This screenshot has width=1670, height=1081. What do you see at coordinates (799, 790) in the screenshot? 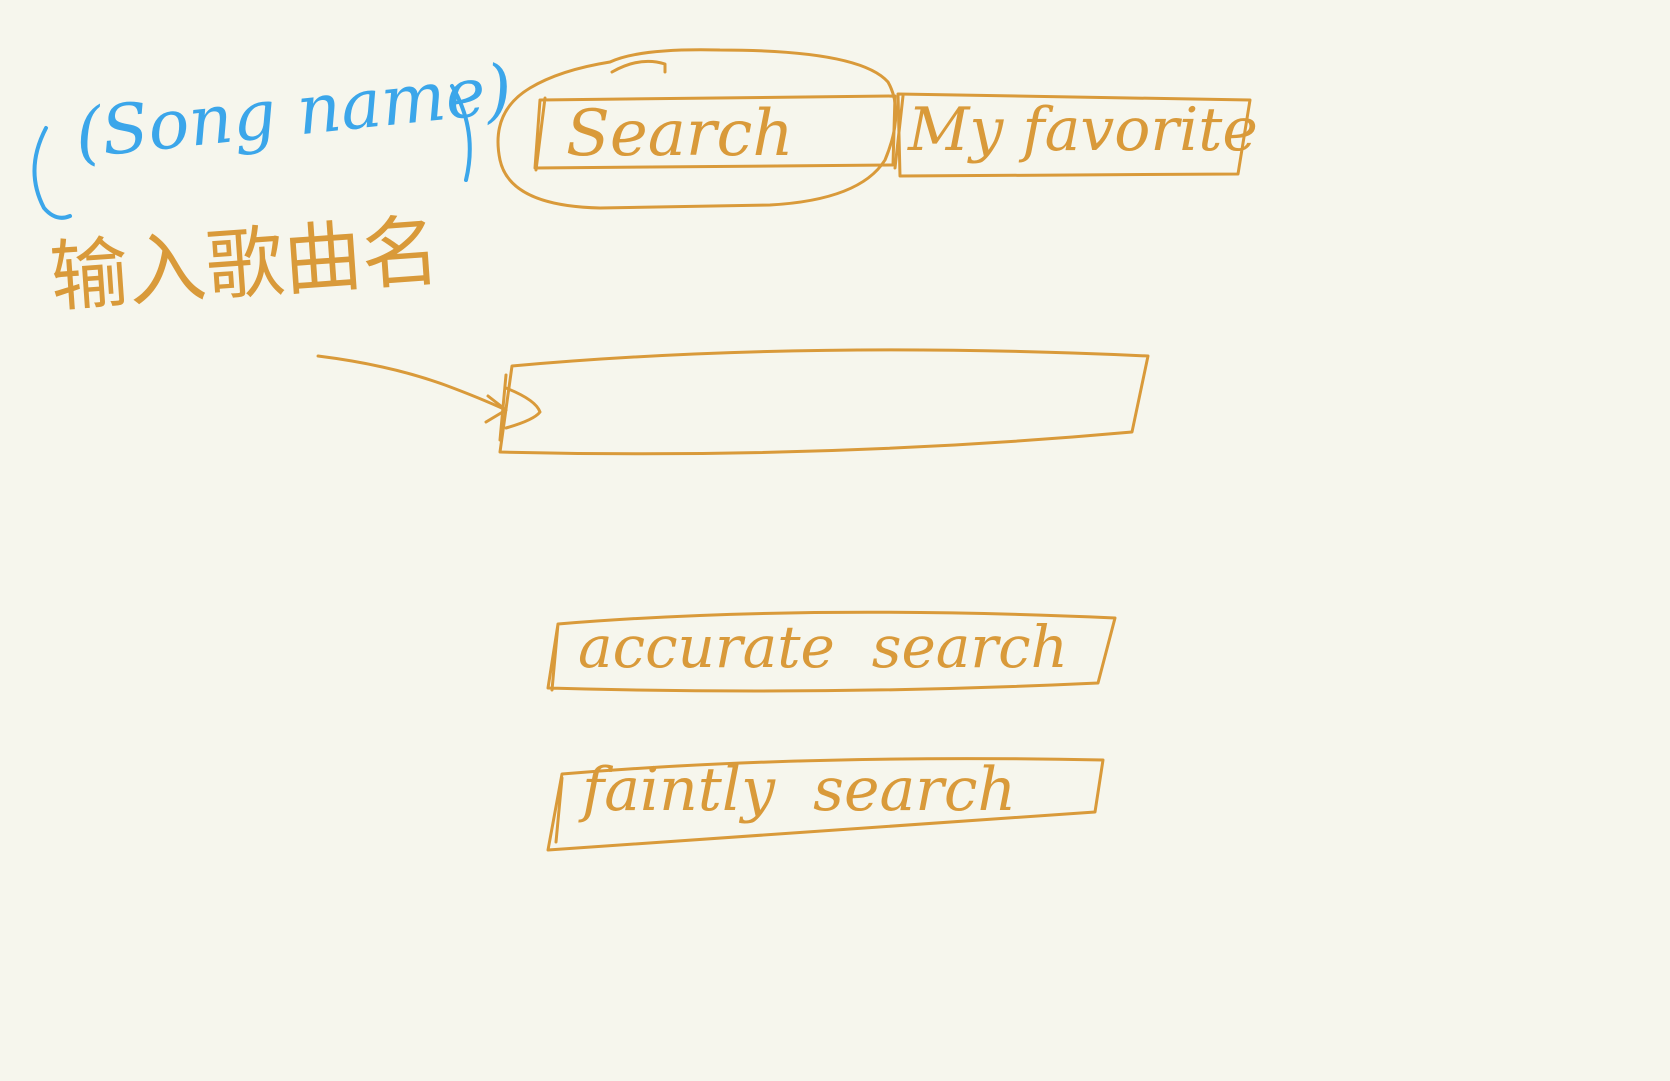
I see `faint-search-label: faintly search` at bounding box center [799, 790].